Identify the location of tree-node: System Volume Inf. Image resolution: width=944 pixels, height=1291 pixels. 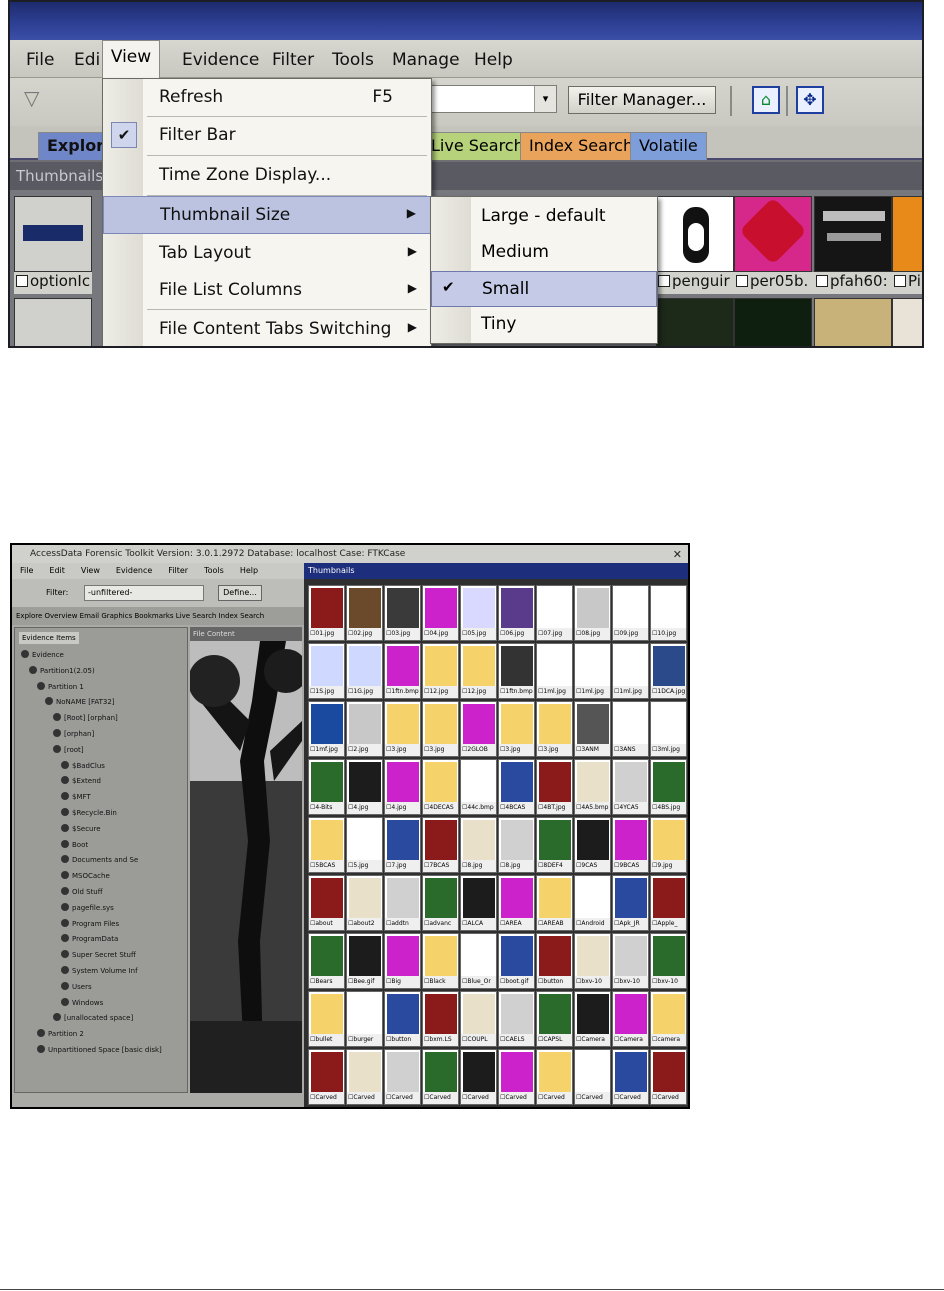
(99, 972).